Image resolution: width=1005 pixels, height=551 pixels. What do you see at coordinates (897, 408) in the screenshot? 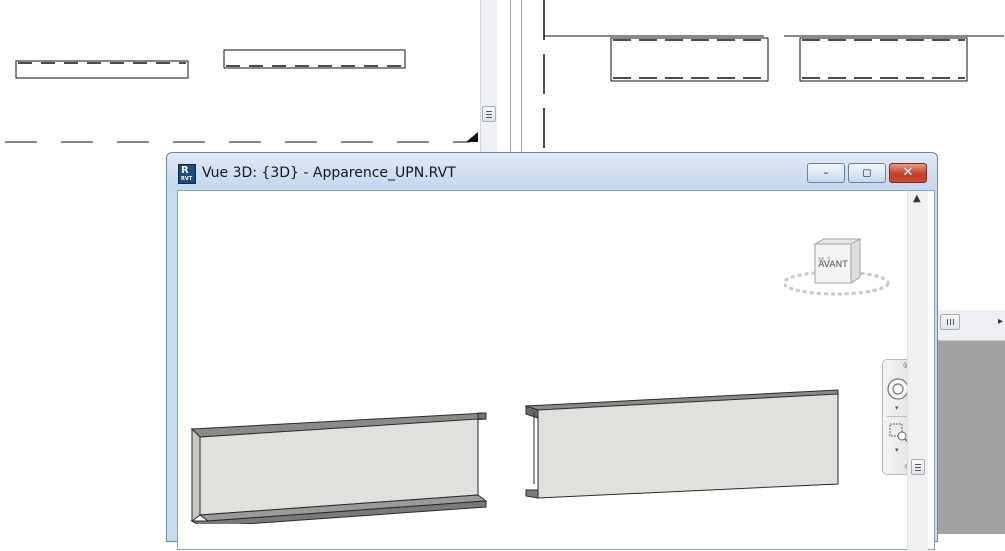
I see `steering-wheel-dropdown-icon: ▾` at bounding box center [897, 408].